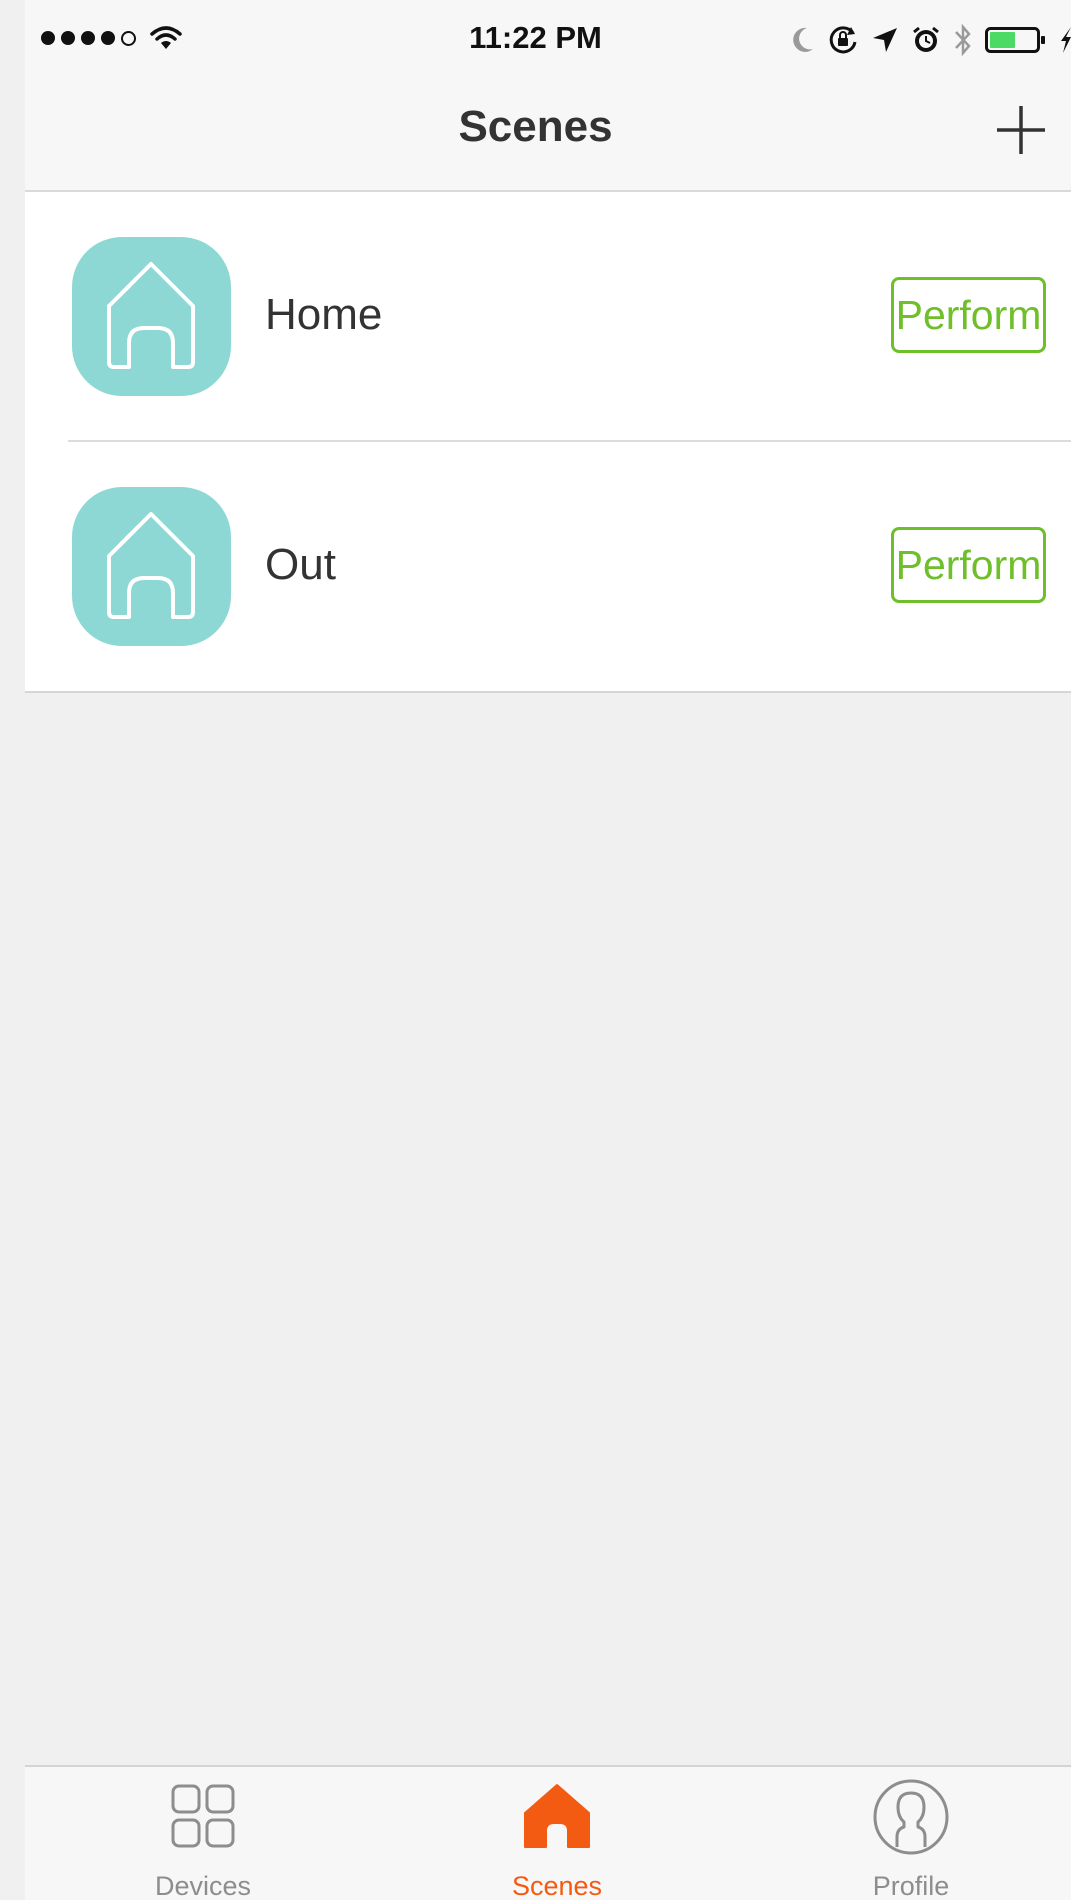  I want to click on battery-icon, so click(1015, 40).